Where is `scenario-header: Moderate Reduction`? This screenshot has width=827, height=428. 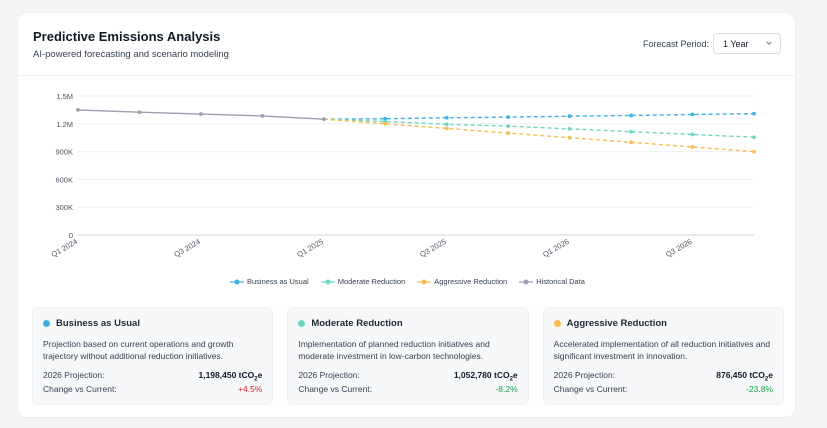 scenario-header: Moderate Reduction is located at coordinates (350, 323).